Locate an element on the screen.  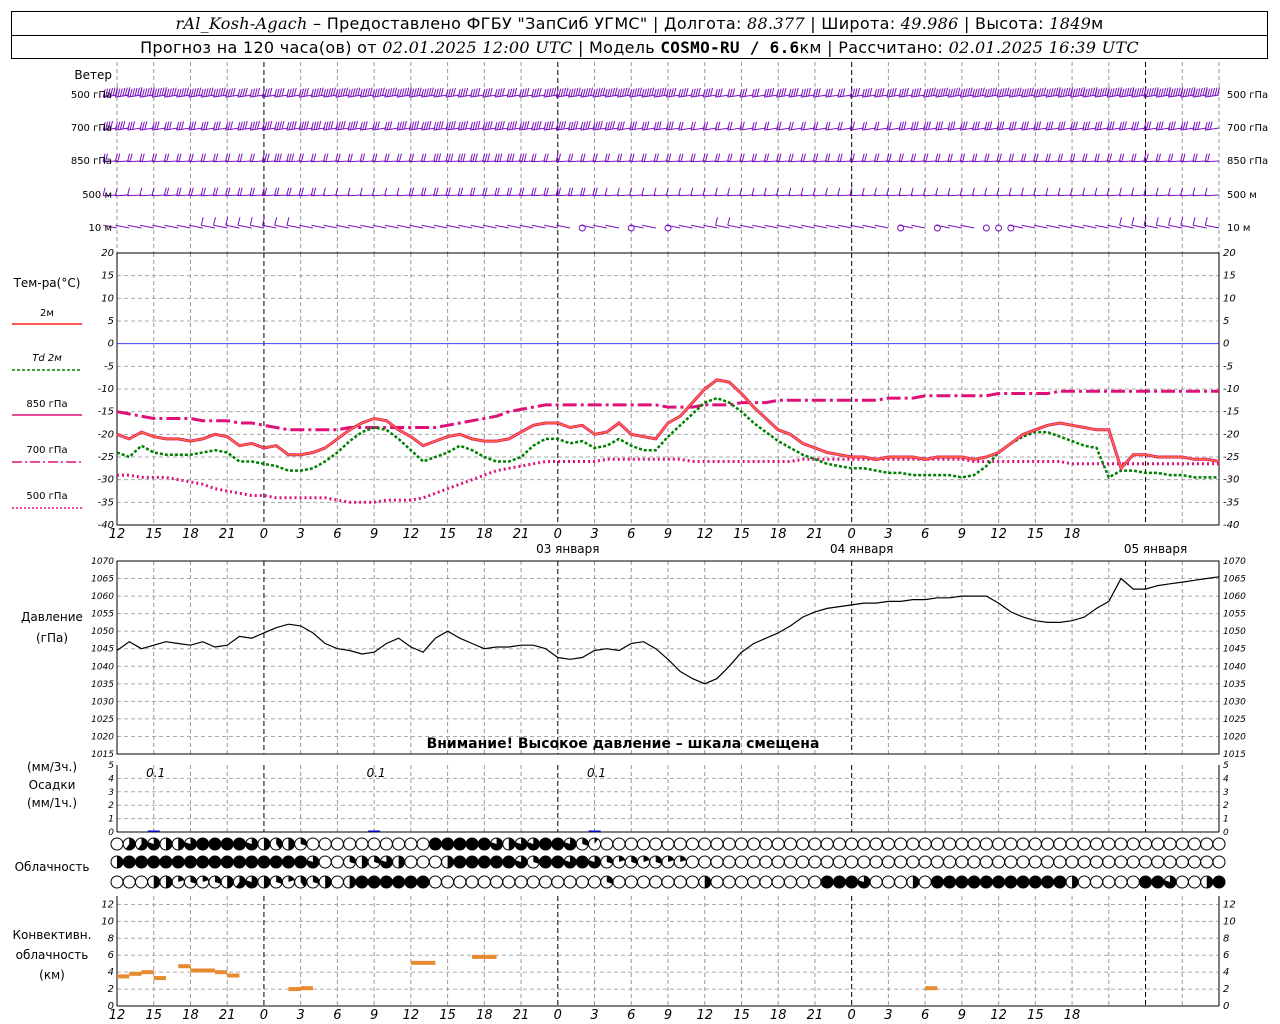
legend-500-label: 500 гПа is located at coordinates (46, 496).